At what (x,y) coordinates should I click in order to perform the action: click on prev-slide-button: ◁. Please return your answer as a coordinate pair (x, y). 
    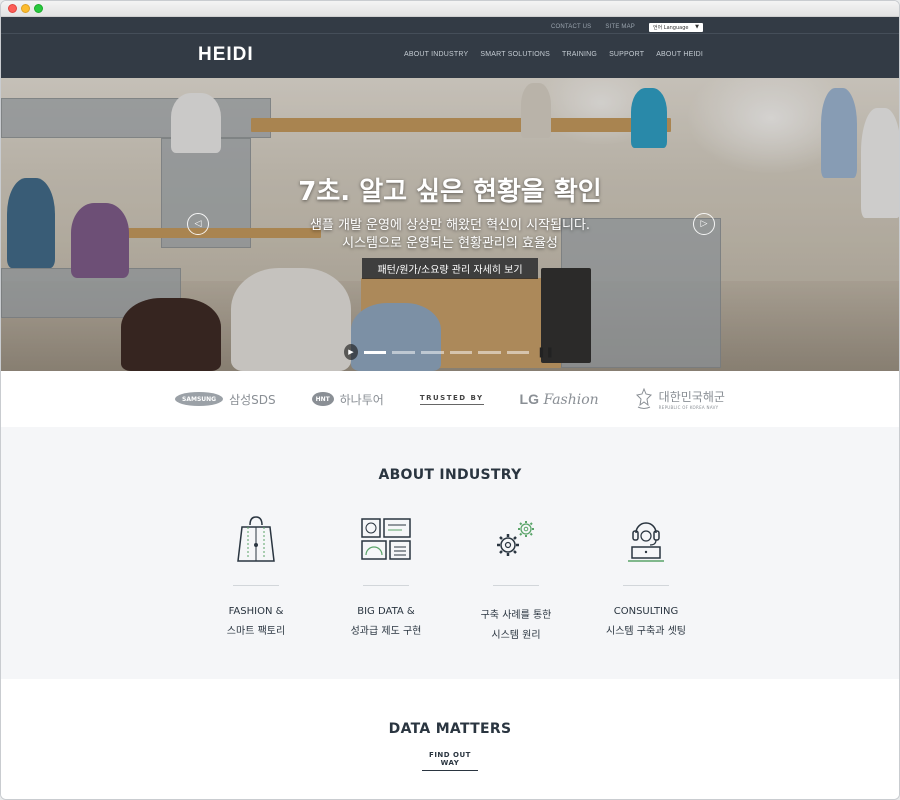
    Looking at the image, I should click on (198, 224).